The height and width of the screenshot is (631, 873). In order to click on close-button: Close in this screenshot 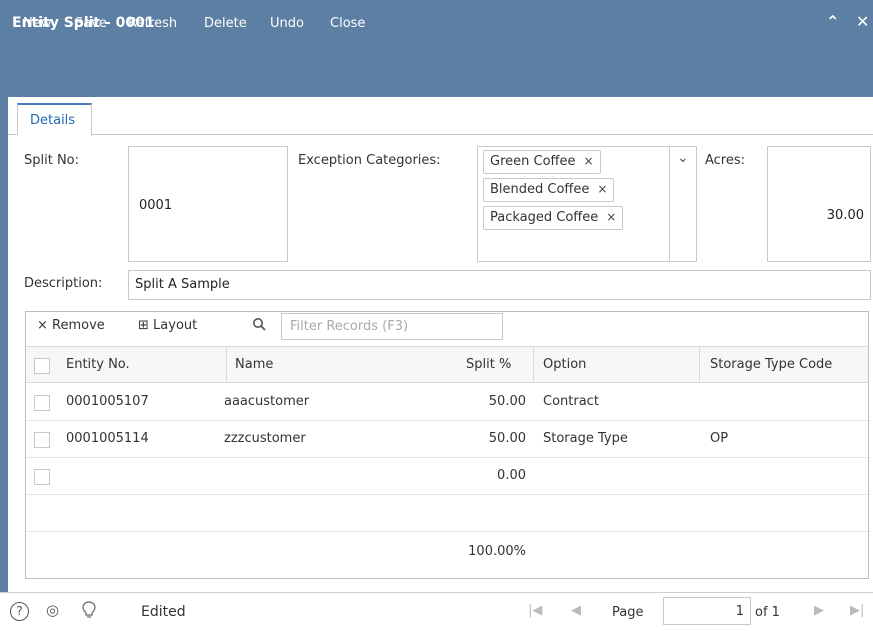, I will do `click(347, 23)`.